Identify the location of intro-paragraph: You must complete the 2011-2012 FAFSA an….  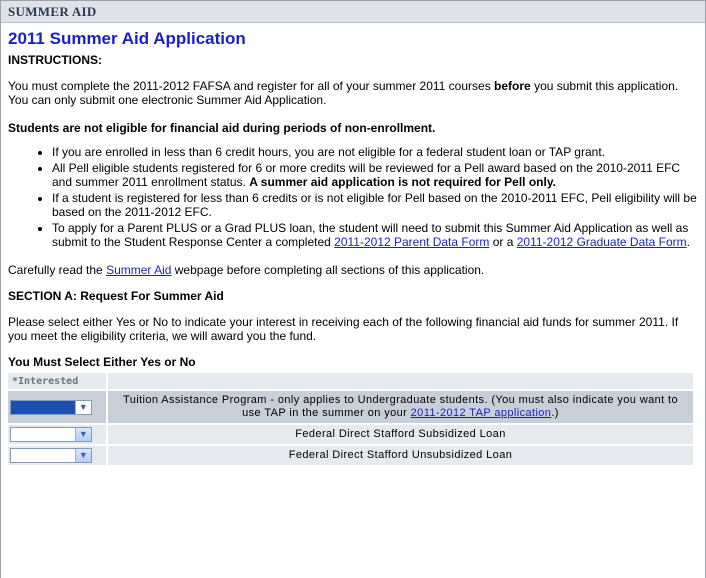
(352, 93).